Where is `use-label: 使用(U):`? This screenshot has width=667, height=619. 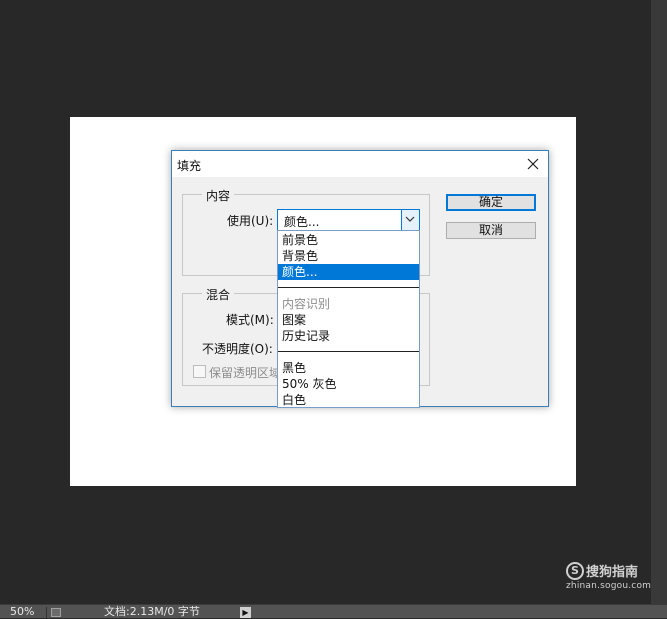 use-label: 使用(U): is located at coordinates (250, 221).